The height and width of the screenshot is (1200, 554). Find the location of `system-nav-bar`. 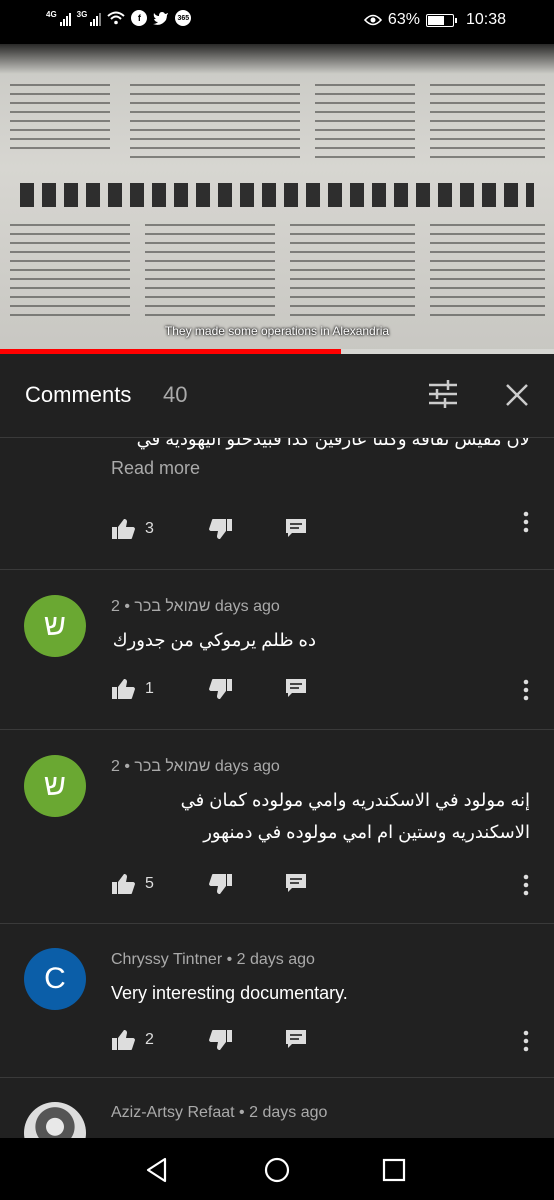

system-nav-bar is located at coordinates (277, 1169).